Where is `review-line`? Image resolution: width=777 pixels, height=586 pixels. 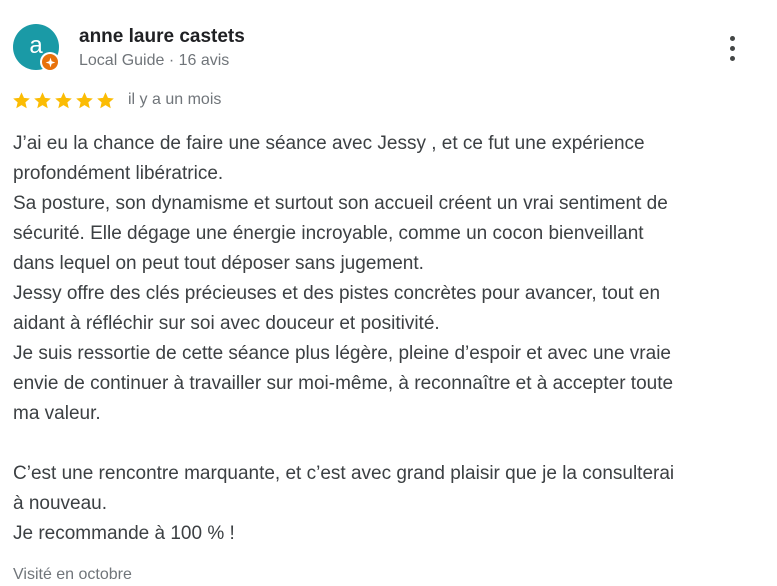 review-line is located at coordinates (388, 444).